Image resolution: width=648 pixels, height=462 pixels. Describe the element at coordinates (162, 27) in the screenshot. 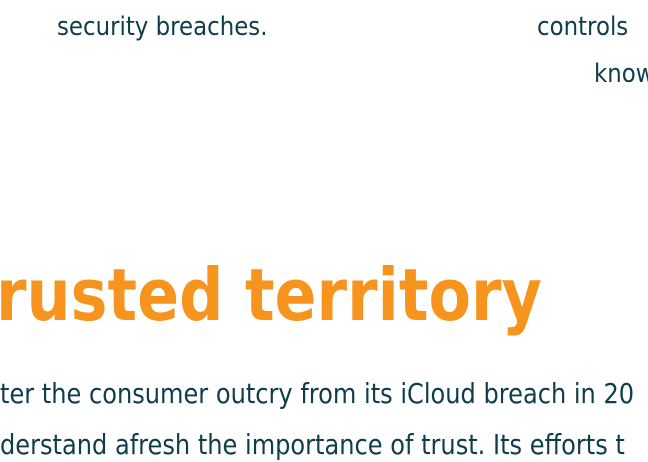

I see `left-column-text-line: security breaches.` at that location.